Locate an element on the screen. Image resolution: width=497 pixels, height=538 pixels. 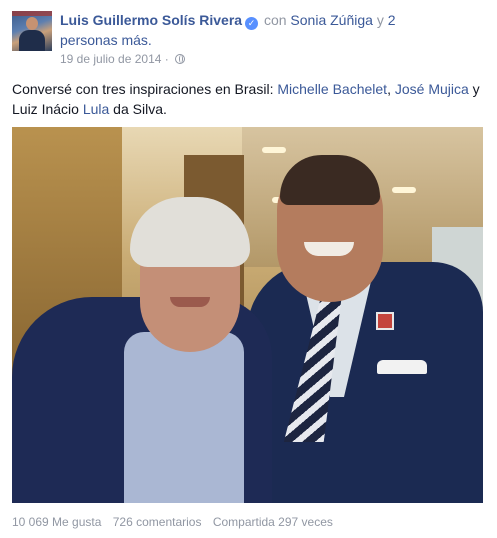
post-date: 19 de julio de 2014 is located at coordinates (110, 59).